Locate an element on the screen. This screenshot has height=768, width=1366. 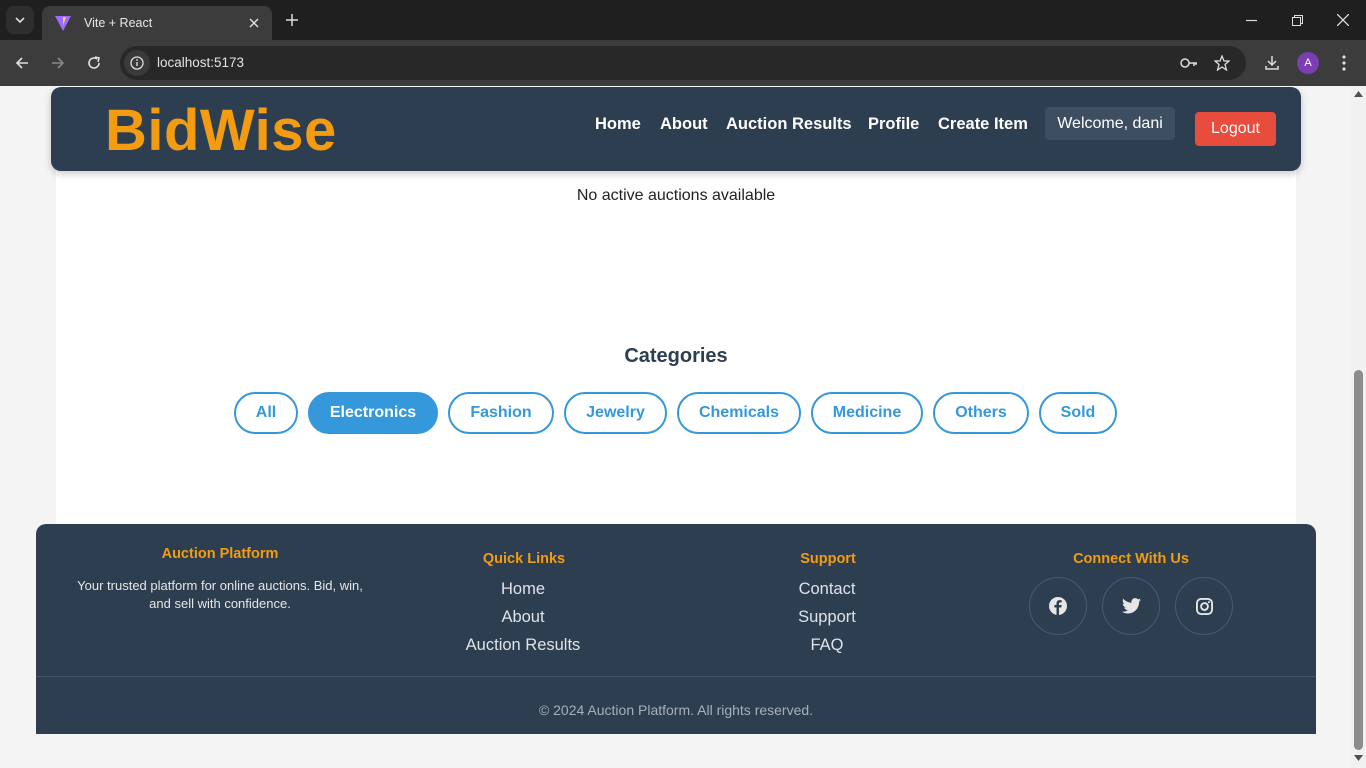
logout-button: Logout is located at coordinates (1235, 129).